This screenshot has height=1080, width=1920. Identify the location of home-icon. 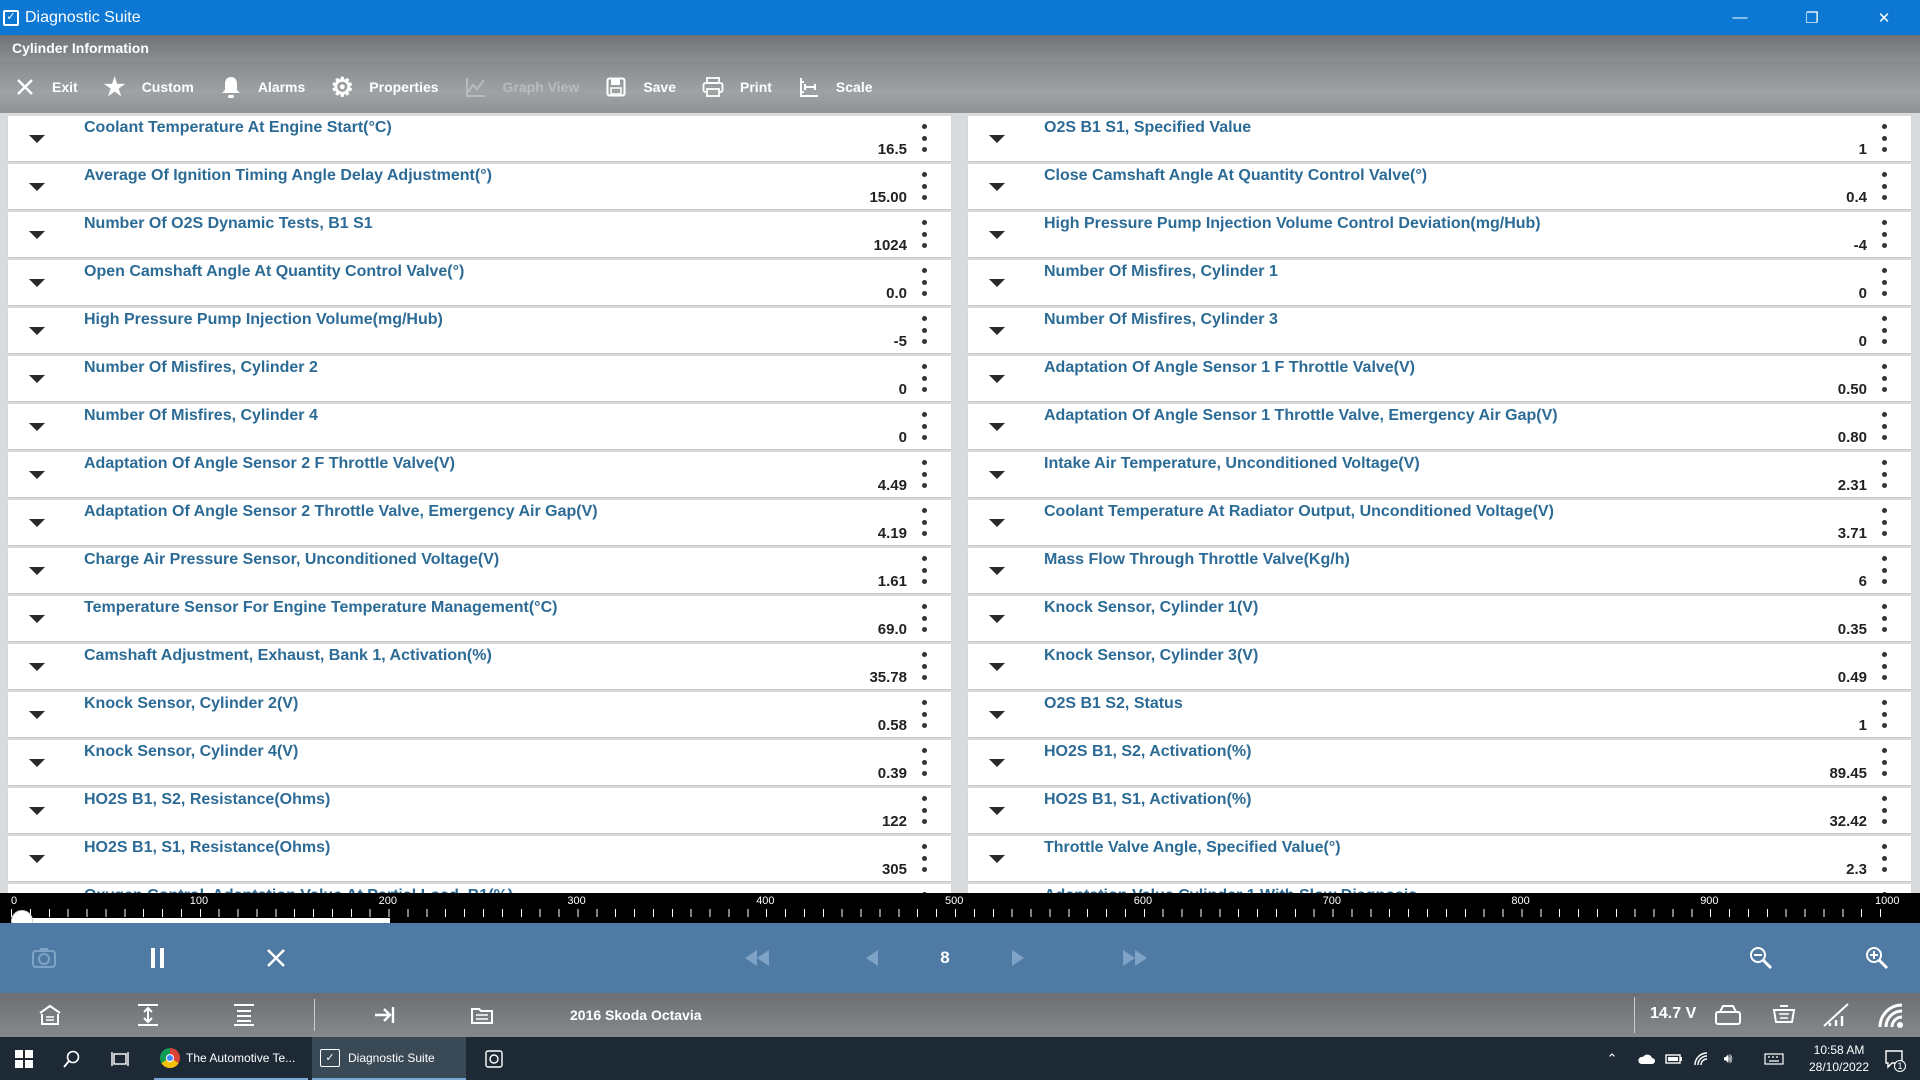
(50, 1015).